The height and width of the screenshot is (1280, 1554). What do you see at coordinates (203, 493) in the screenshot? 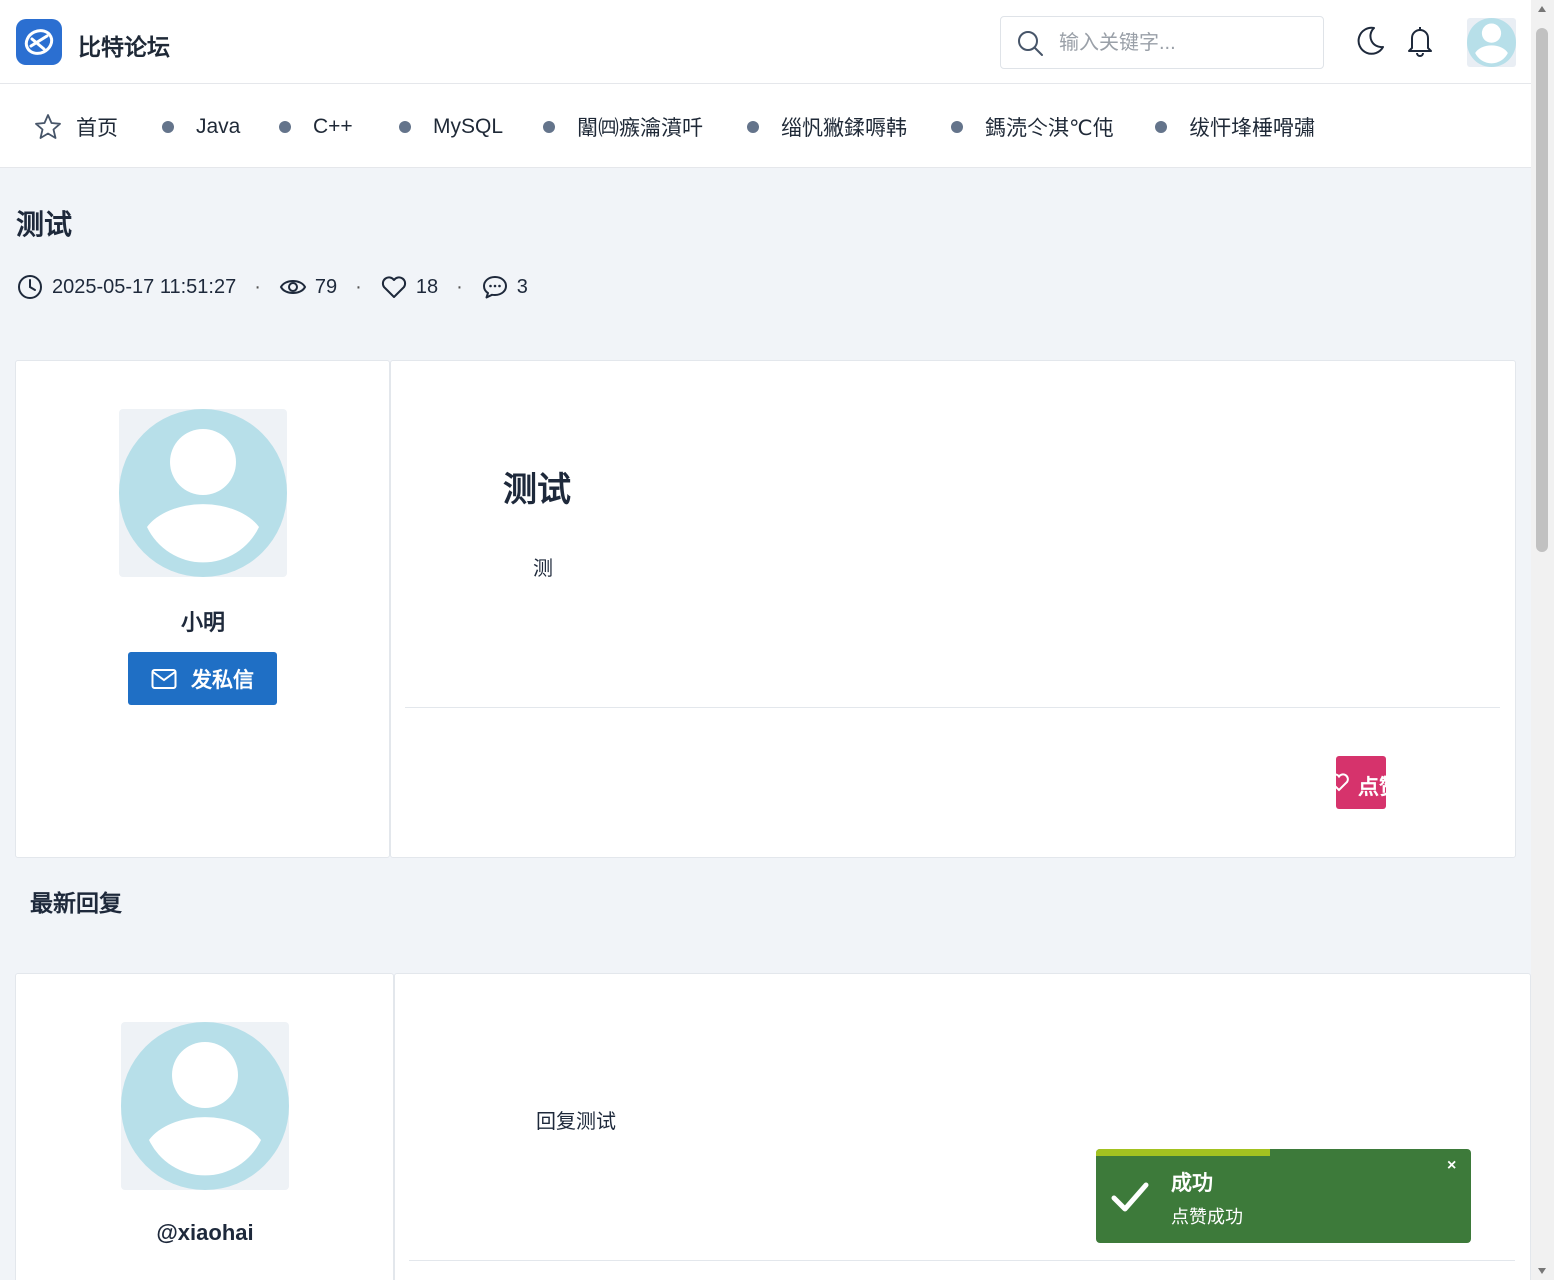
I see `author-avatar` at bounding box center [203, 493].